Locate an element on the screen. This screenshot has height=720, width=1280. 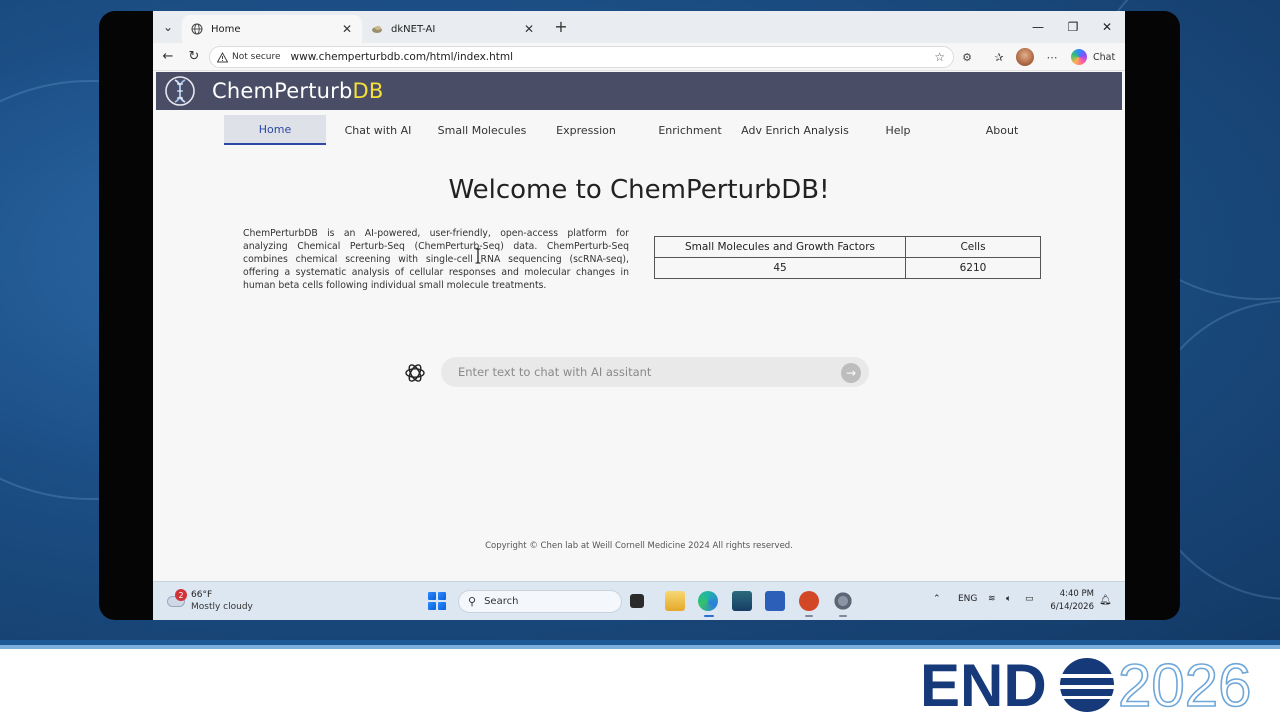
weather-temperature: 66°F is located at coordinates (202, 595).